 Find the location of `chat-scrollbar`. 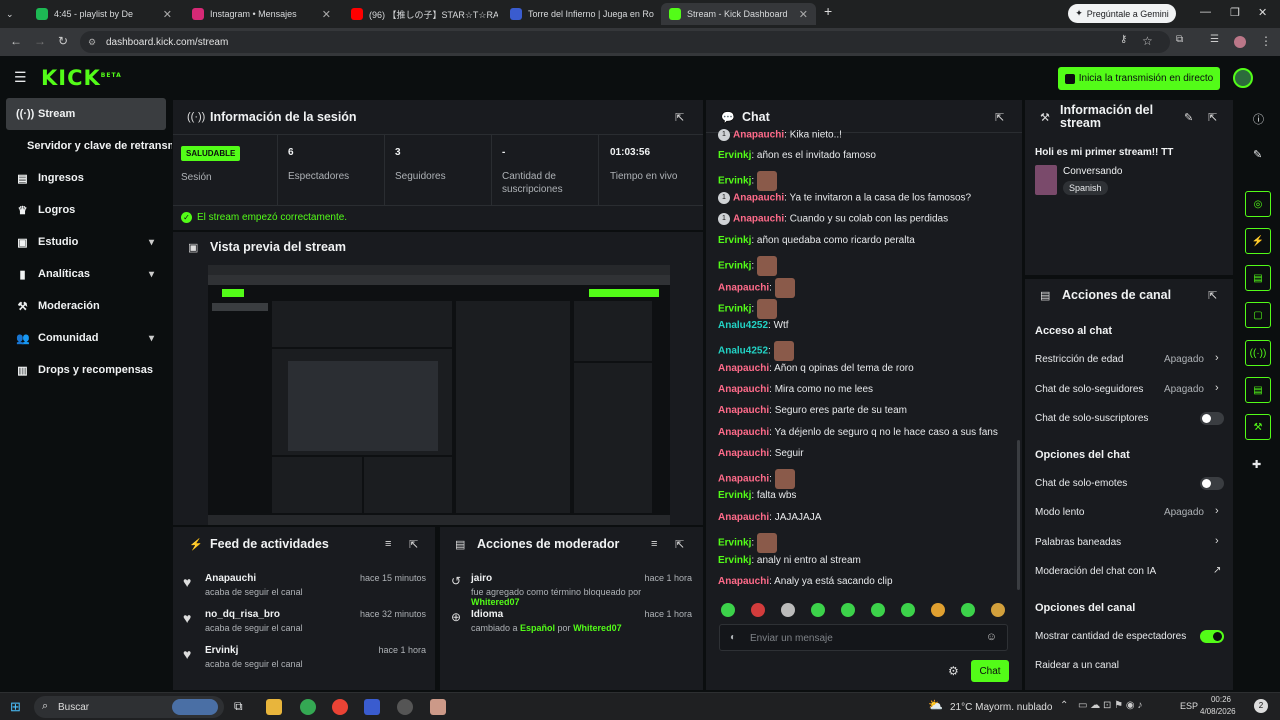

chat-scrollbar is located at coordinates (1018, 515).